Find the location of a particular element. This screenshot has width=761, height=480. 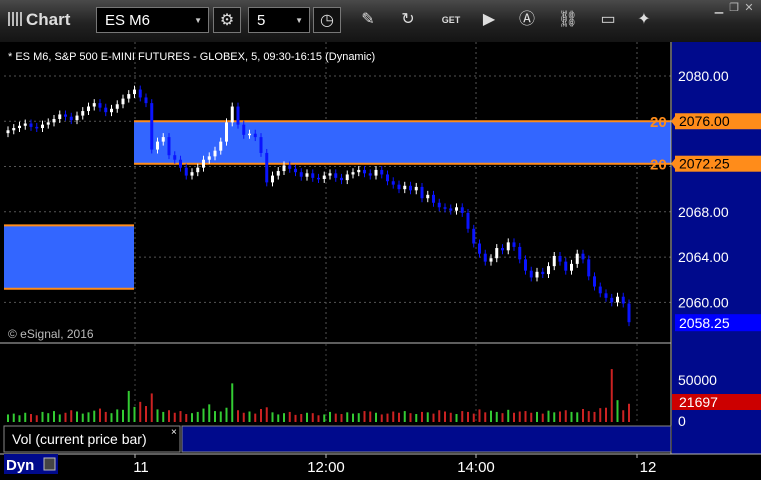

last-price-label: 2058.25 is located at coordinates (704, 323).